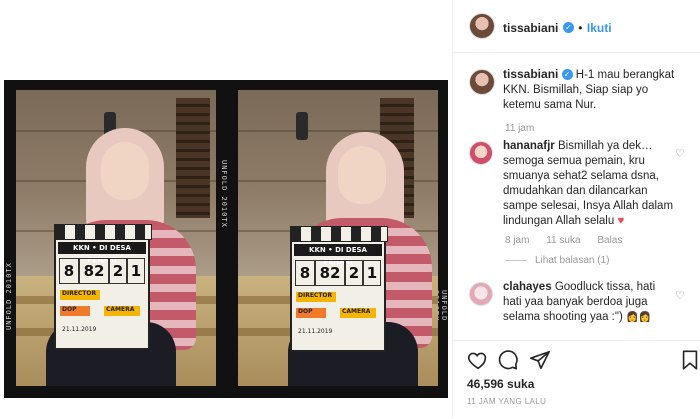 This screenshot has height=419, width=700. I want to click on comment-username: hananafjr, so click(529, 146).